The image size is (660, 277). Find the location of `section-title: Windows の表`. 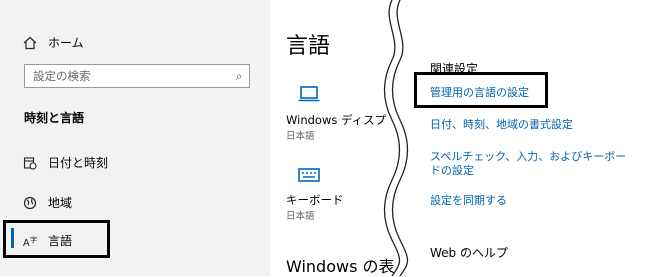

section-title: Windows の表 is located at coordinates (340, 266).